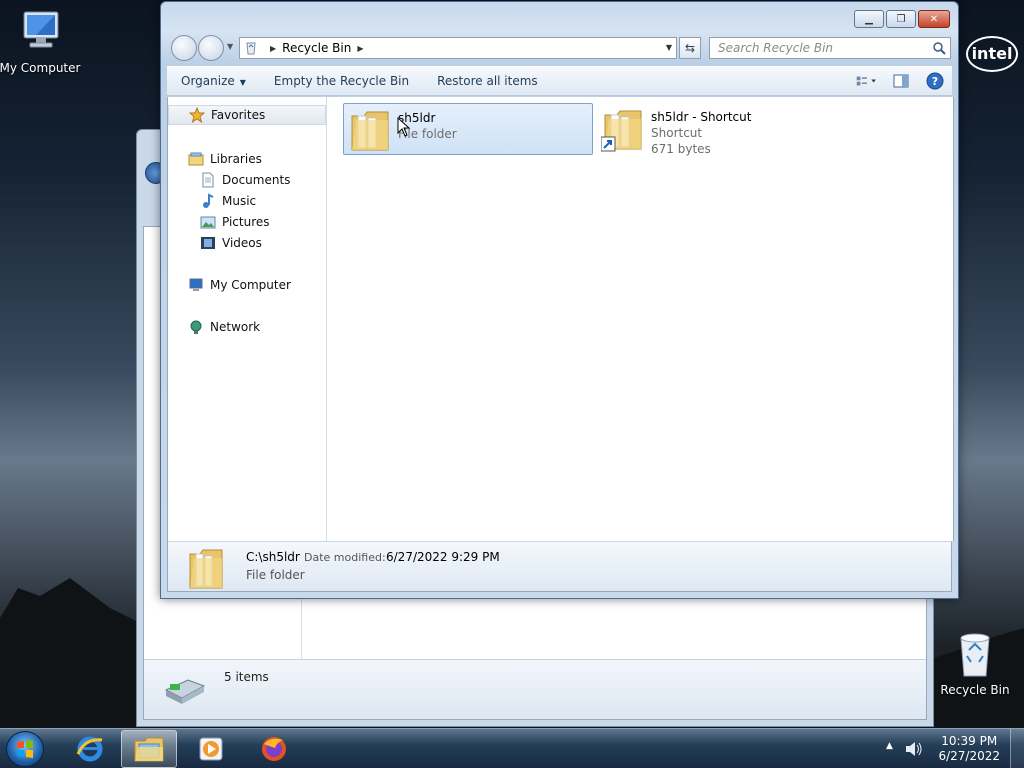 The height and width of the screenshot is (768, 1024). Describe the element at coordinates (345, 557) in the screenshot. I see `date-modified-label: Date modified:` at that location.